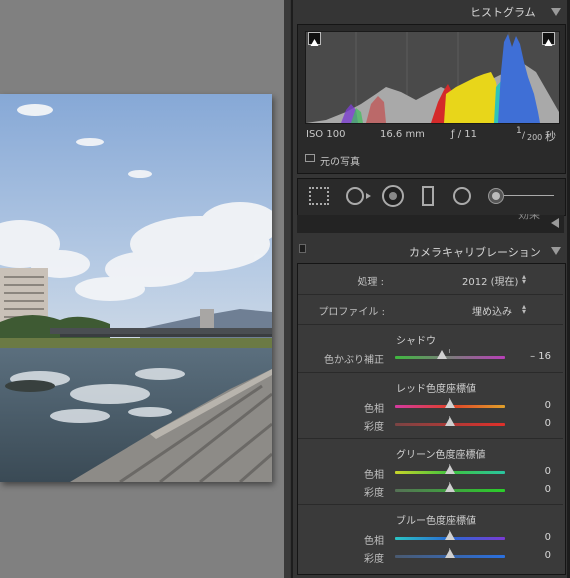  I want to click on panel-left-edge, so click(292, 289).